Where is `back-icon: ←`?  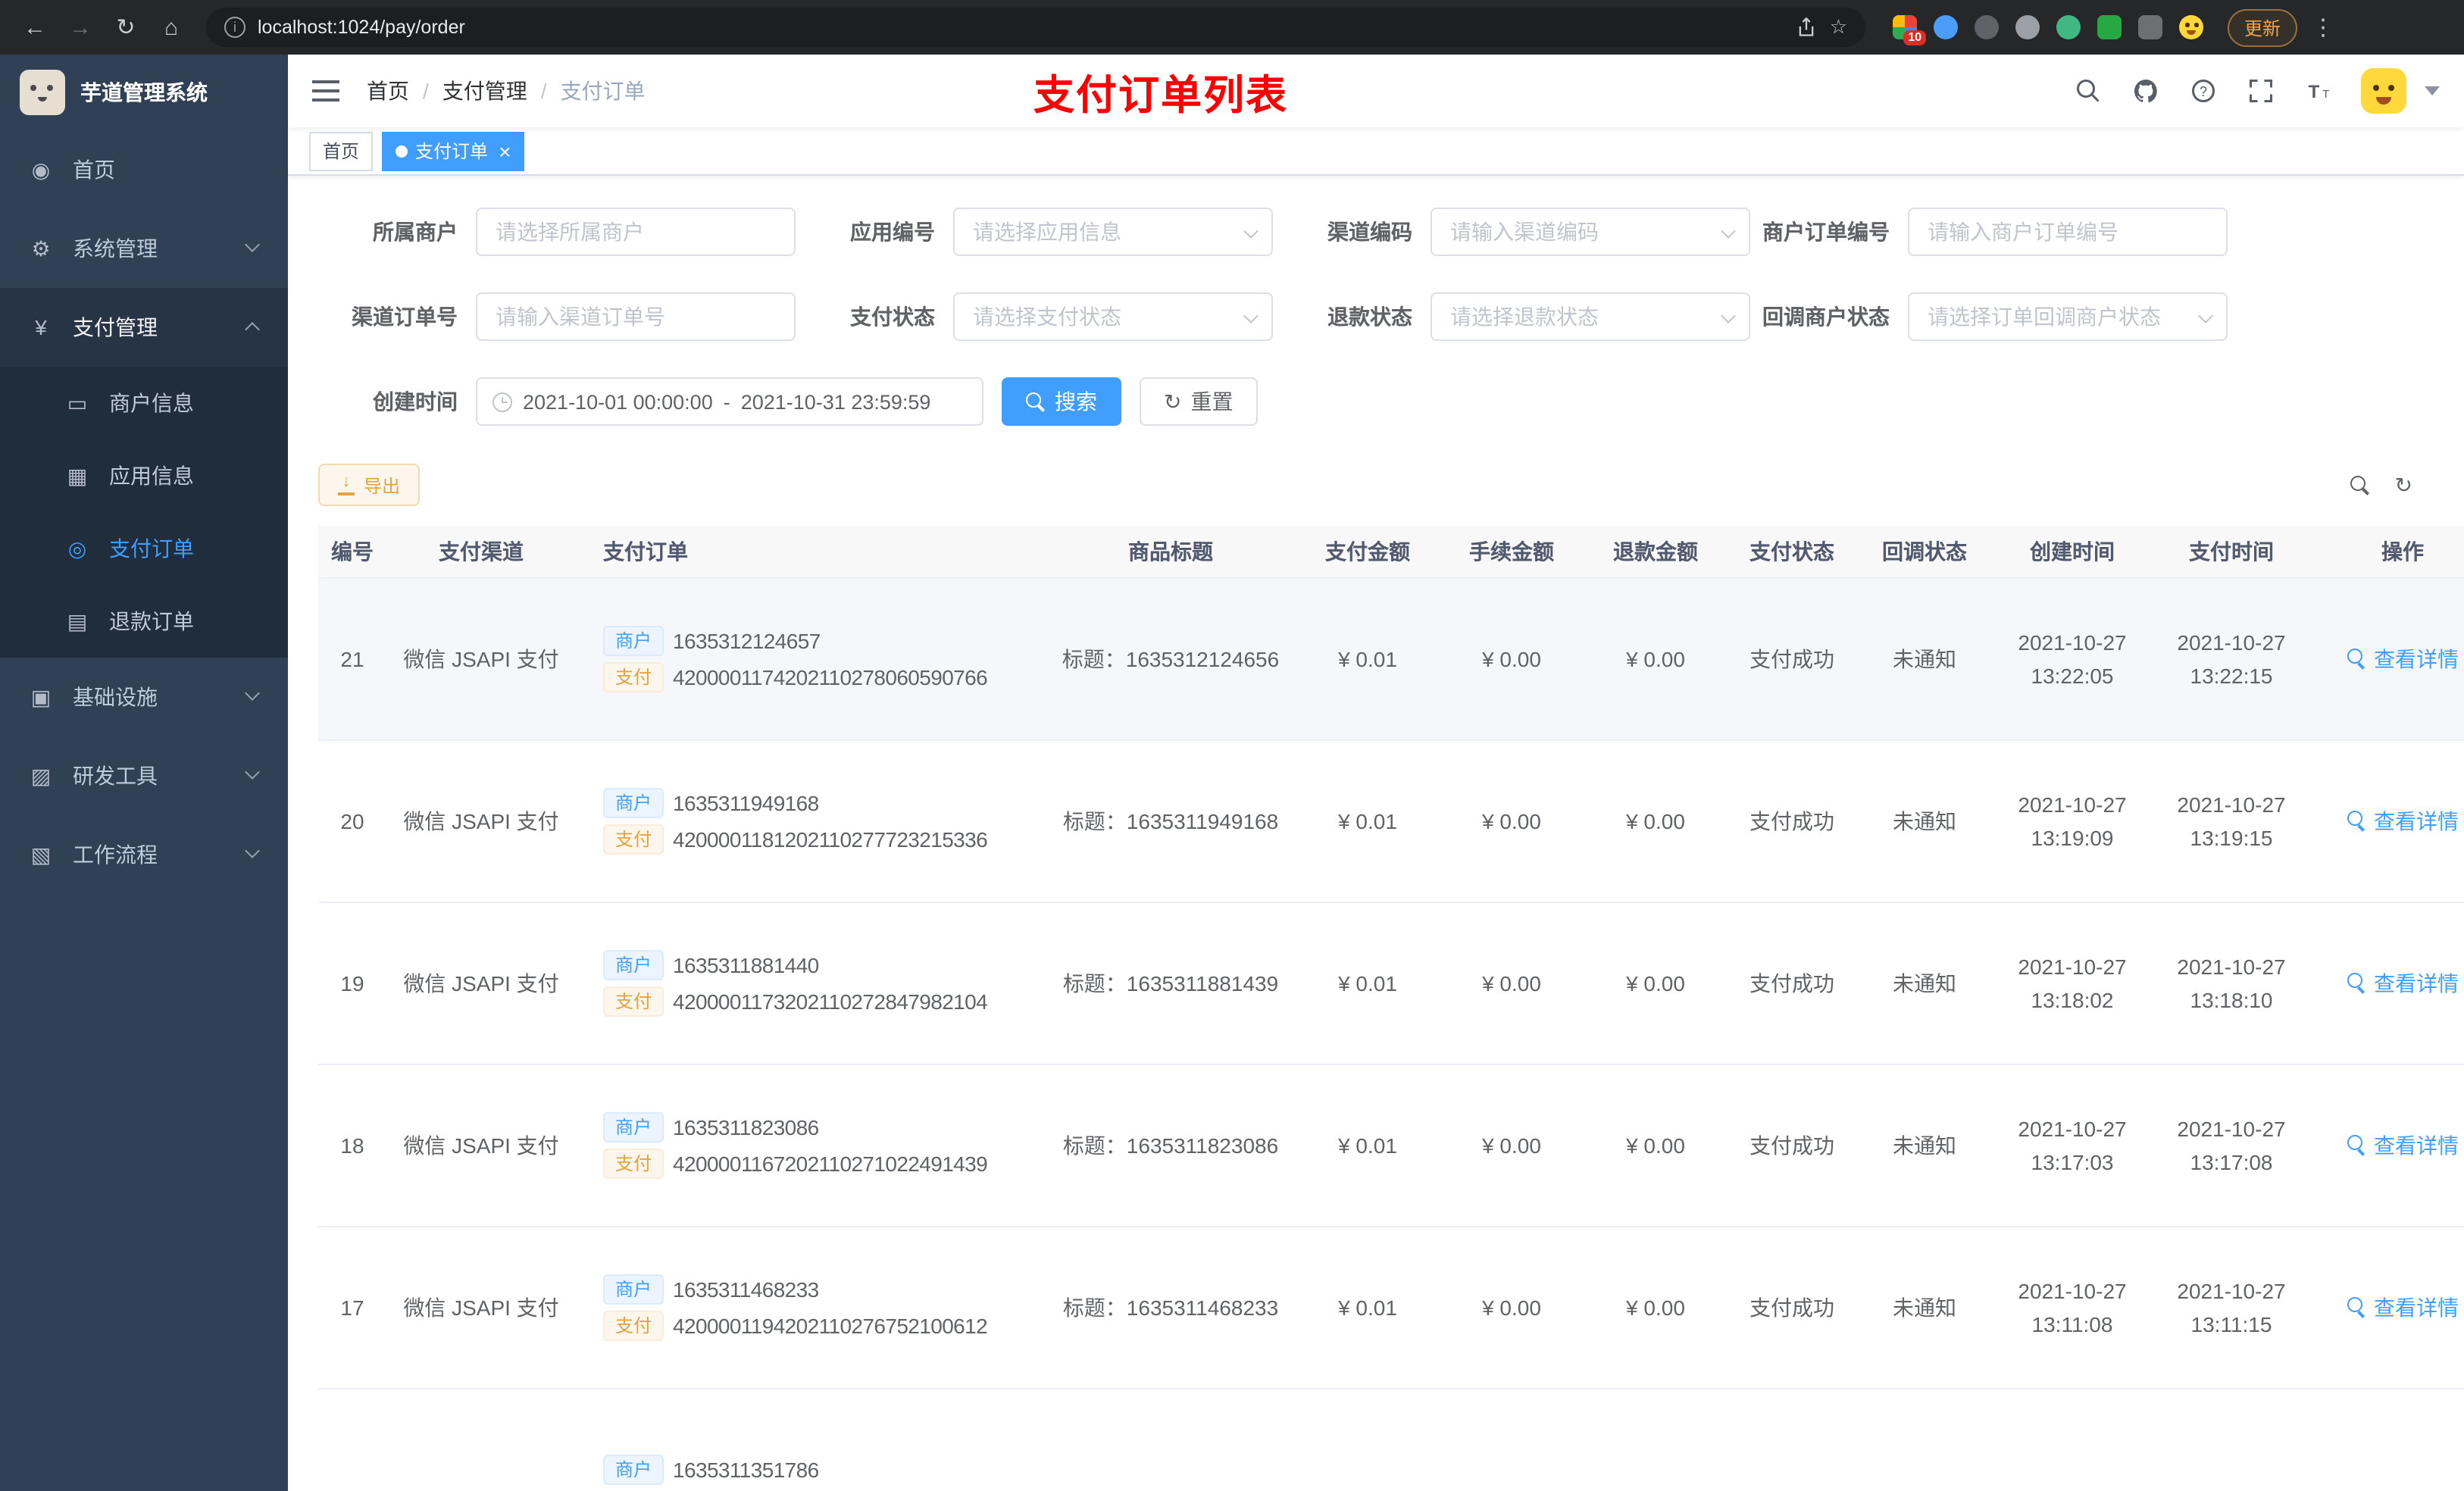 back-icon: ← is located at coordinates (35, 27).